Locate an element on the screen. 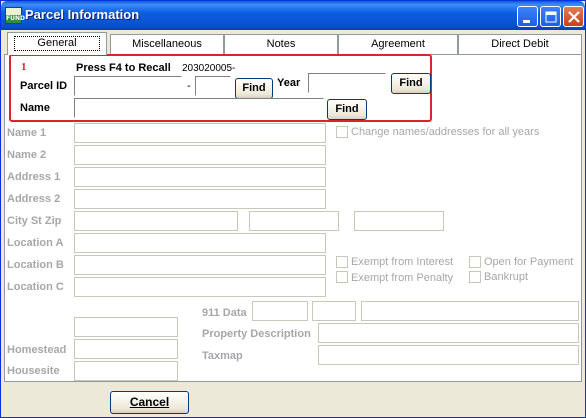 The width and height of the screenshot is (586, 418). location-c-field is located at coordinates (200, 287).